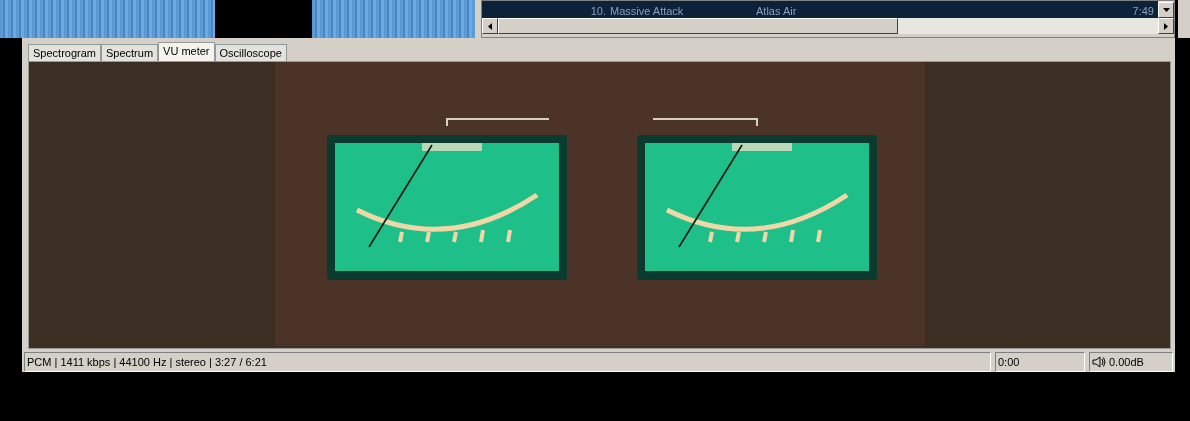  What do you see at coordinates (598, 11) in the screenshot?
I see `track-number: 10.` at bounding box center [598, 11].